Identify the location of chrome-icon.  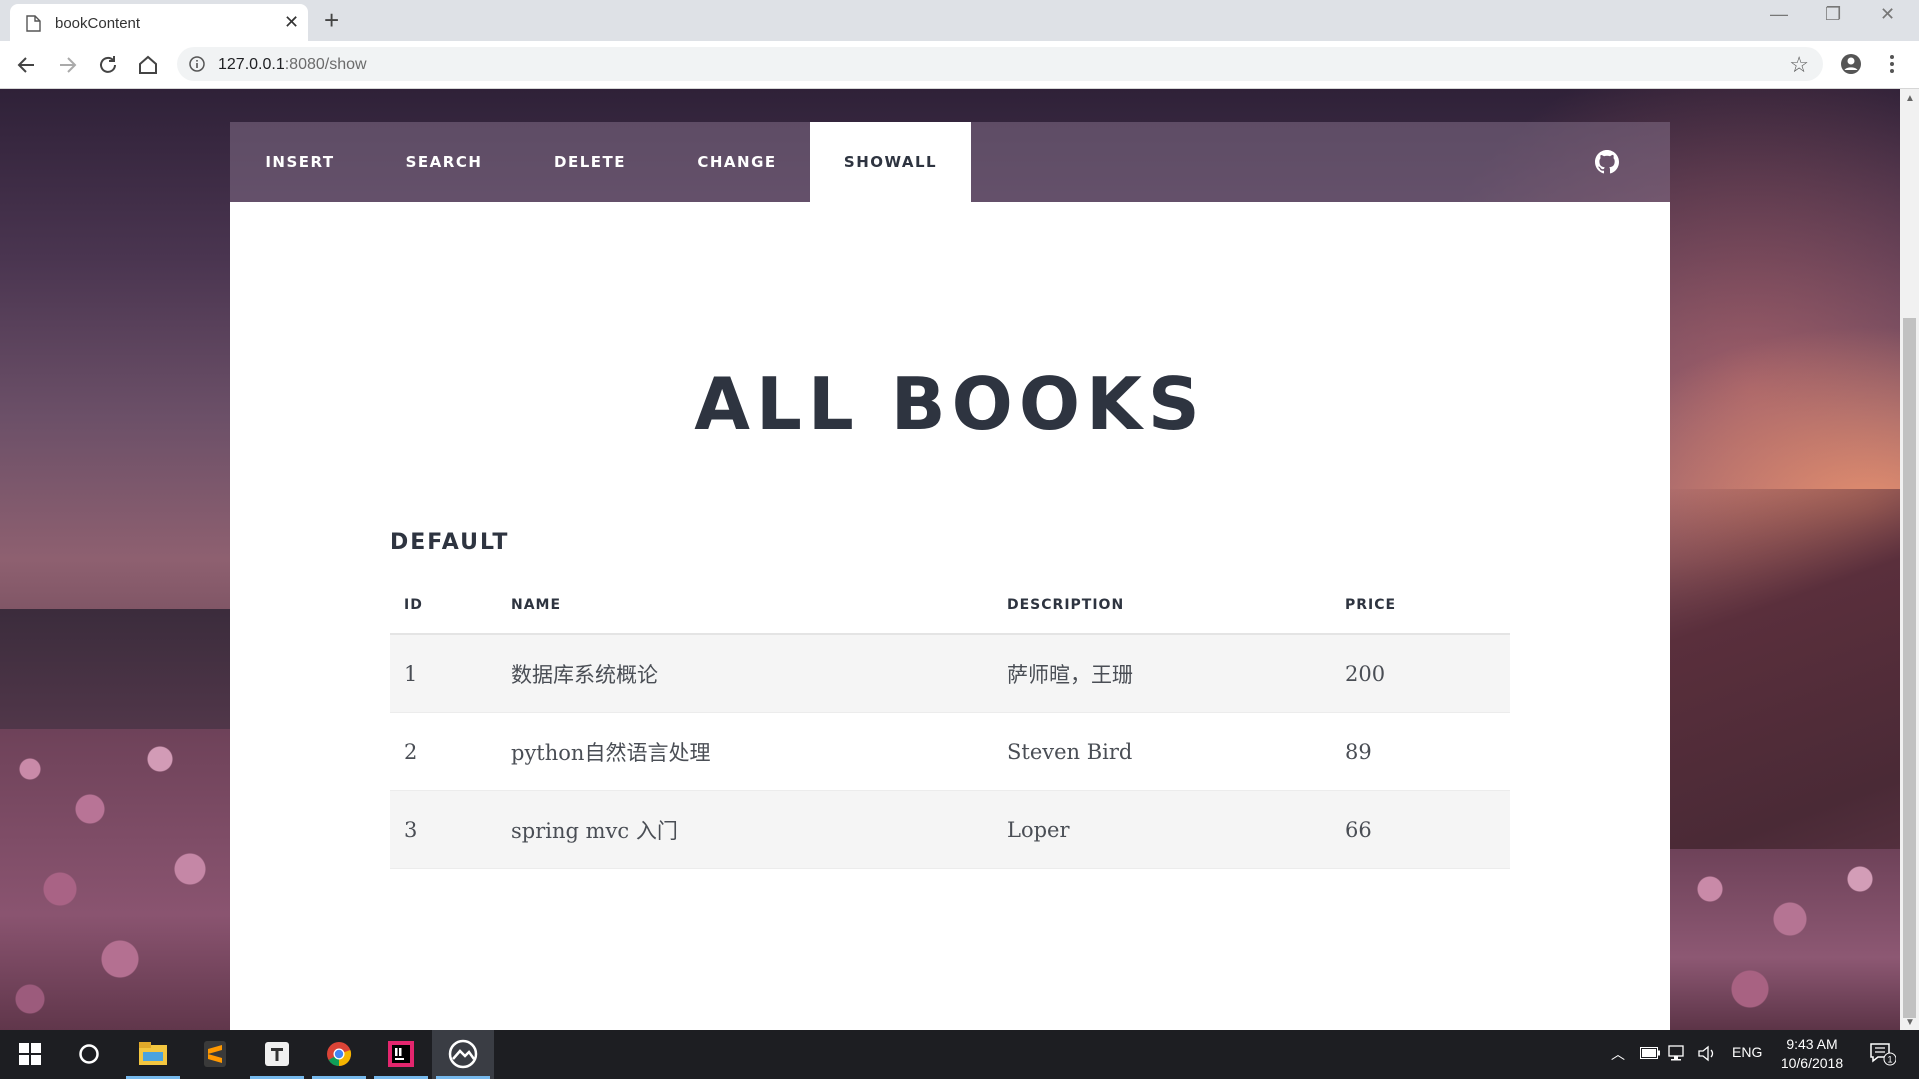
(339, 1054).